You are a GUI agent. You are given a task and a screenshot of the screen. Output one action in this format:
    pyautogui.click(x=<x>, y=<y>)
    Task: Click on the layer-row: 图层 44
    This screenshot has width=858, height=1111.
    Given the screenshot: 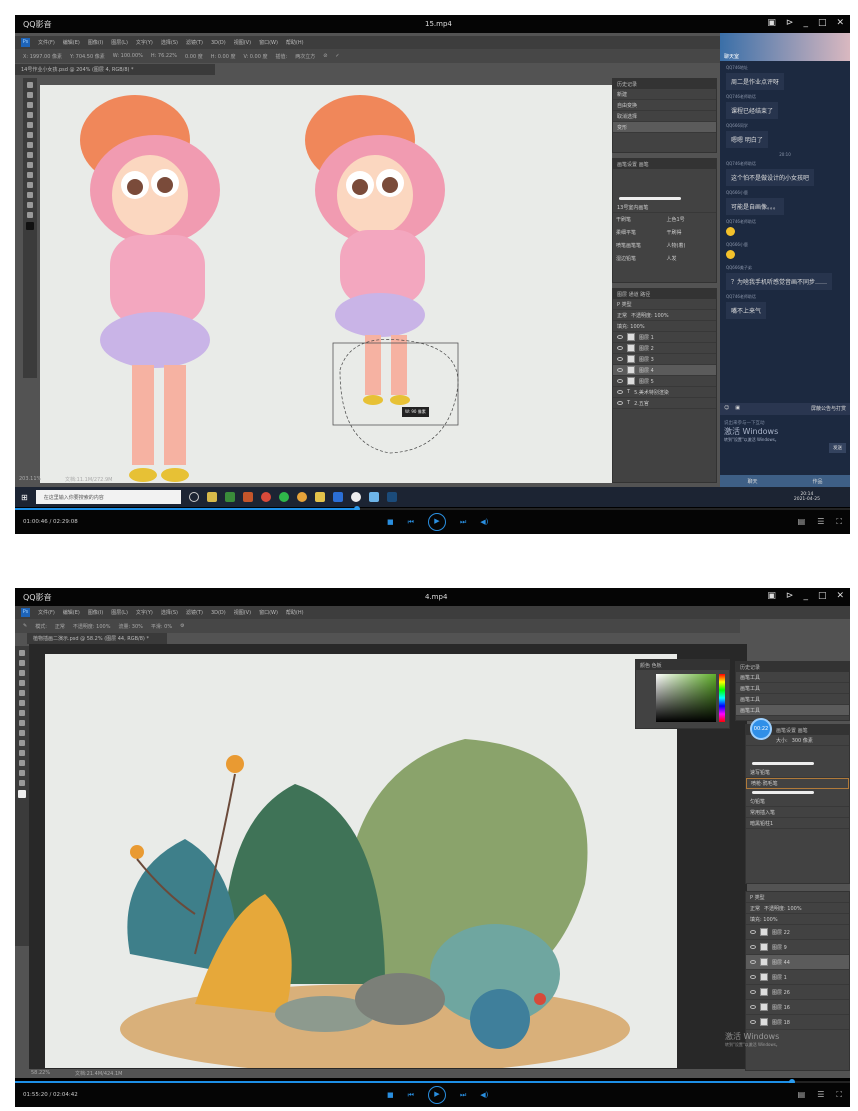 What is the action you would take?
    pyautogui.click(x=797, y=962)
    